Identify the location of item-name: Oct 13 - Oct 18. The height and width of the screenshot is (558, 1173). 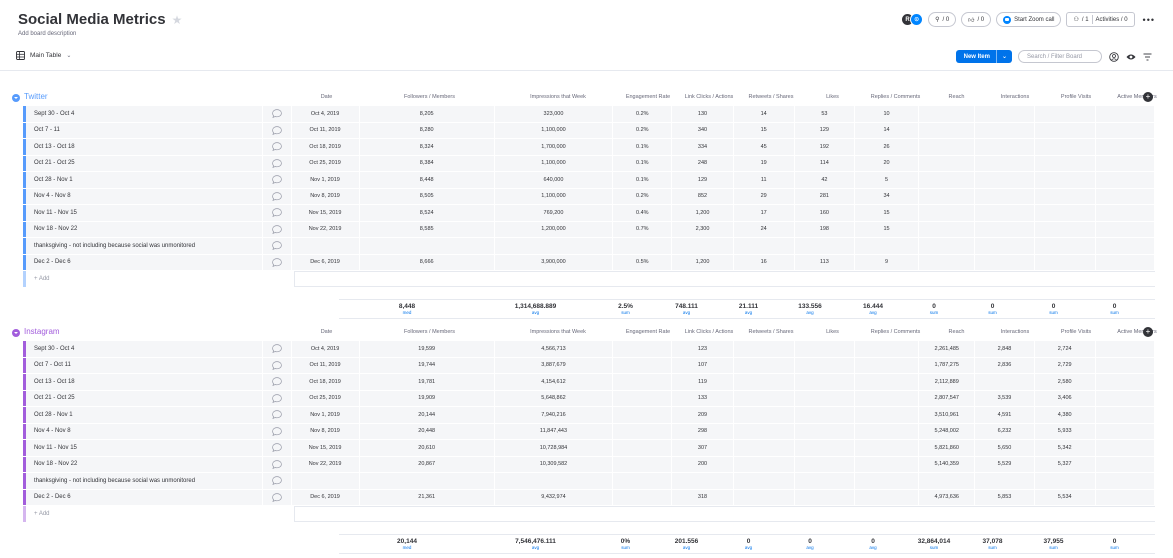
(144, 382).